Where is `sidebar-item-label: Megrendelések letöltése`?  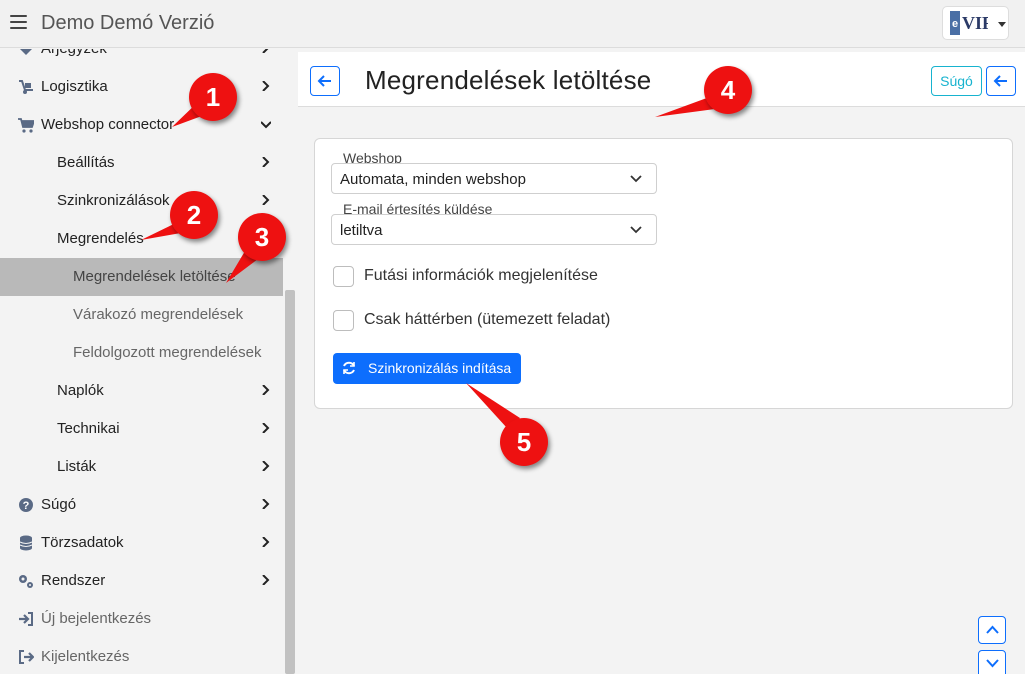 sidebar-item-label: Megrendelések letöltése is located at coordinates (154, 276).